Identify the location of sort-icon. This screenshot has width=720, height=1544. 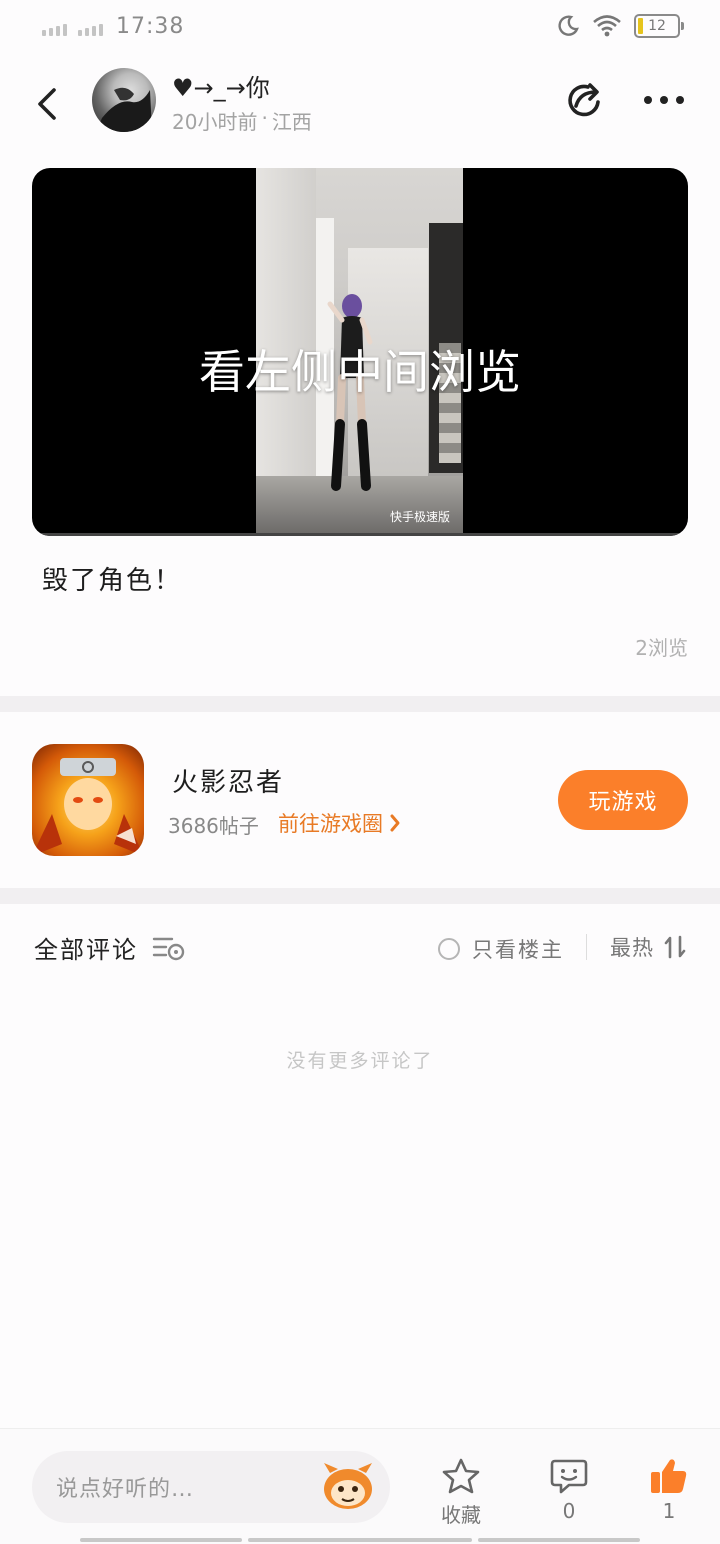
(675, 947).